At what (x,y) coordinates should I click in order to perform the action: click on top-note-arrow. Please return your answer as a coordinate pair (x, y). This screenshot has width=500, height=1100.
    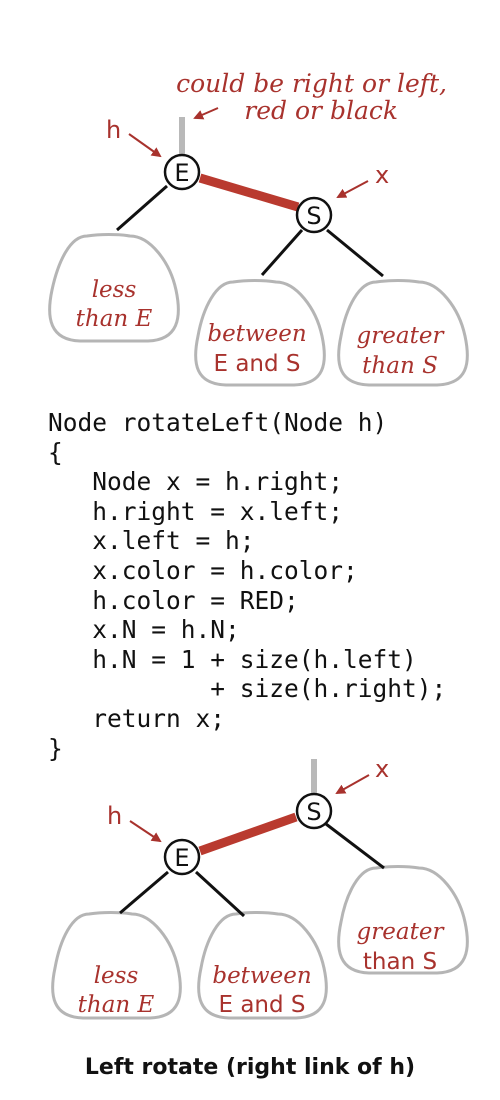
    Looking at the image, I should click on (206, 113).